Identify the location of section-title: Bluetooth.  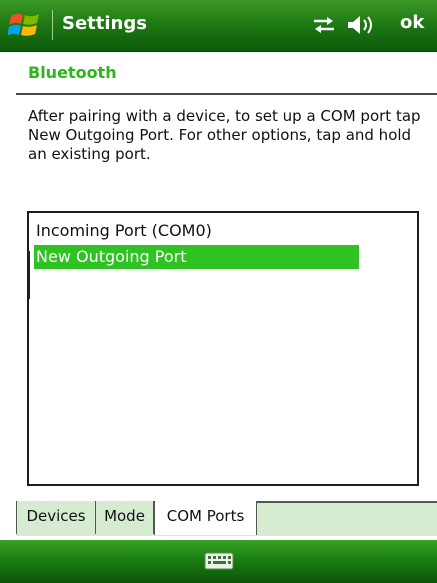
(72, 72).